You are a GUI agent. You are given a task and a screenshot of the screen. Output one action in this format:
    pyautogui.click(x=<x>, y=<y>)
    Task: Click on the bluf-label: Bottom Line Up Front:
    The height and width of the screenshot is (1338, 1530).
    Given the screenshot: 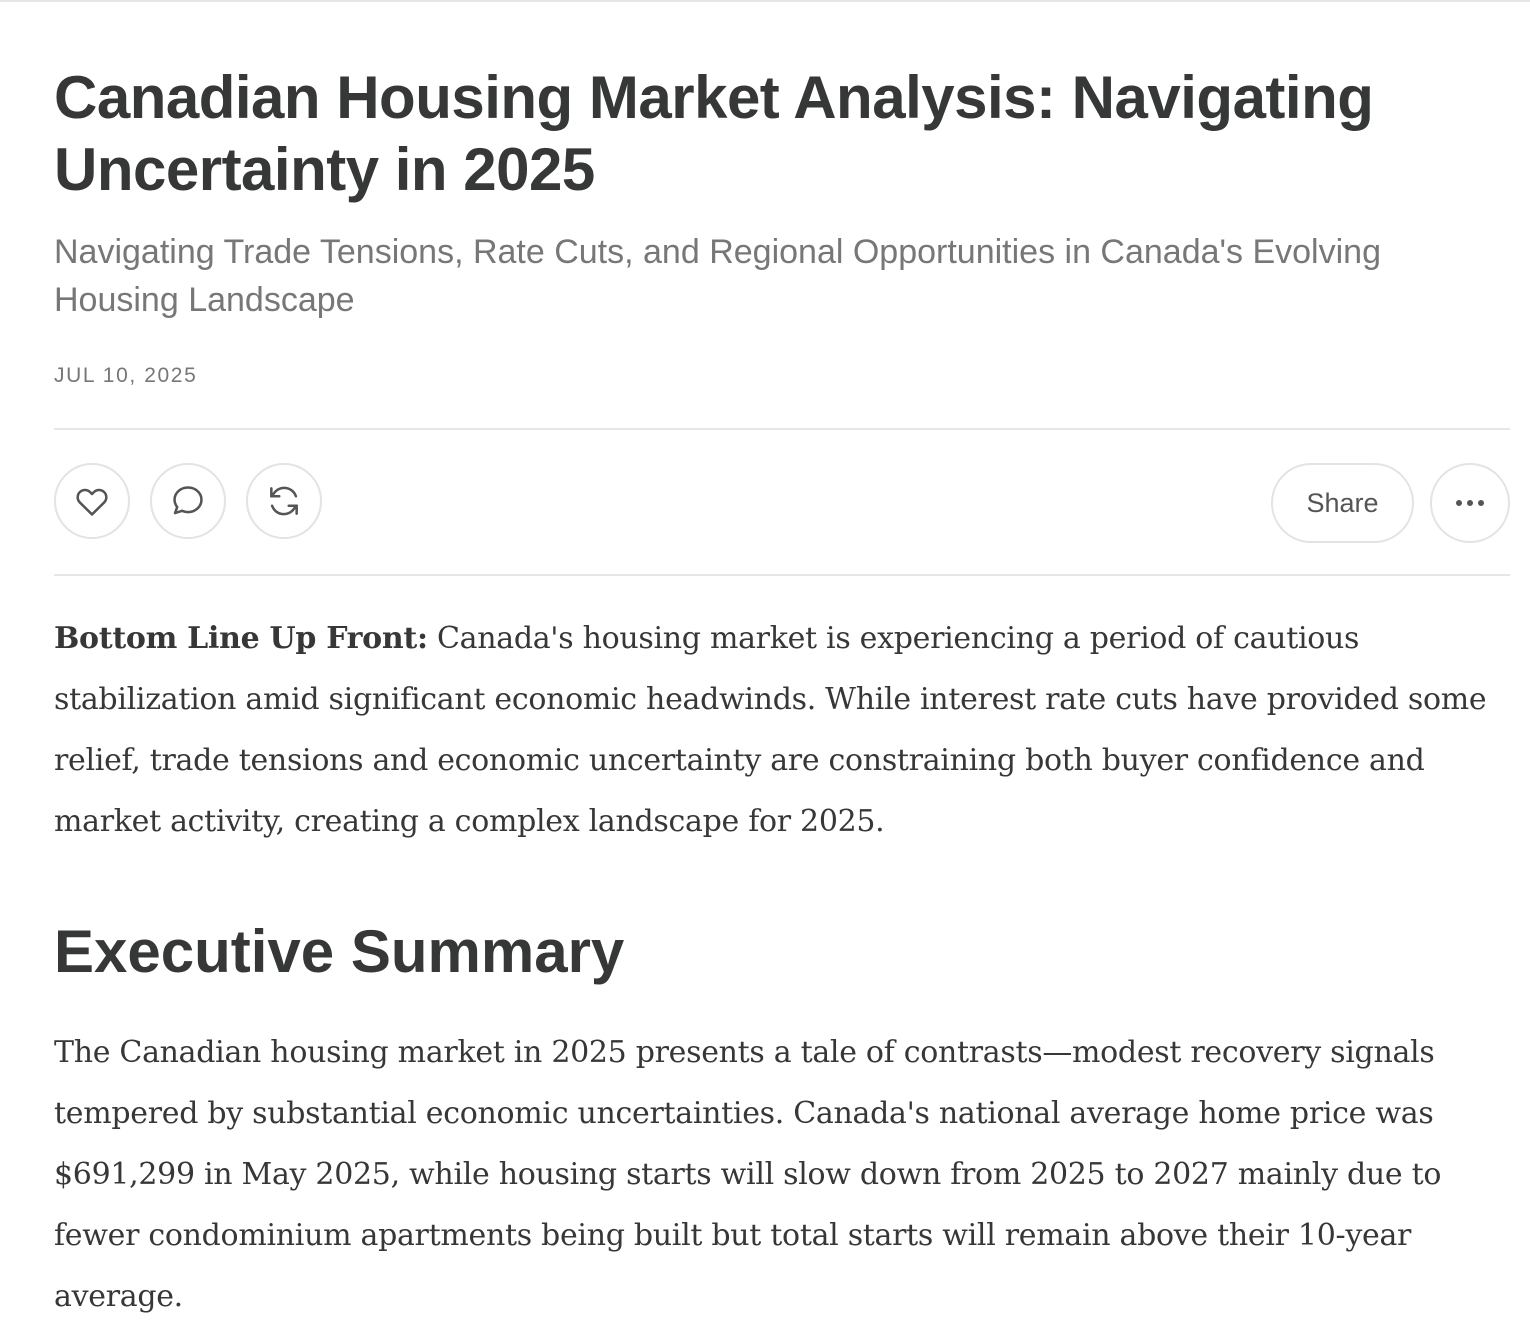 What is the action you would take?
    pyautogui.click(x=241, y=638)
    